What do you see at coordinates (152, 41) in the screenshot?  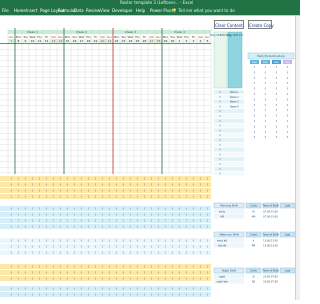 I see `date-cell: 27` at bounding box center [152, 41].